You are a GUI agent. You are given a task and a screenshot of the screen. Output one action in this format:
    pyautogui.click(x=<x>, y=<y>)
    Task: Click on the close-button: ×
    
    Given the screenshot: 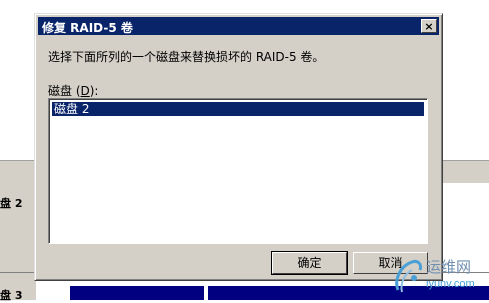 What is the action you would take?
    pyautogui.click(x=429, y=26)
    